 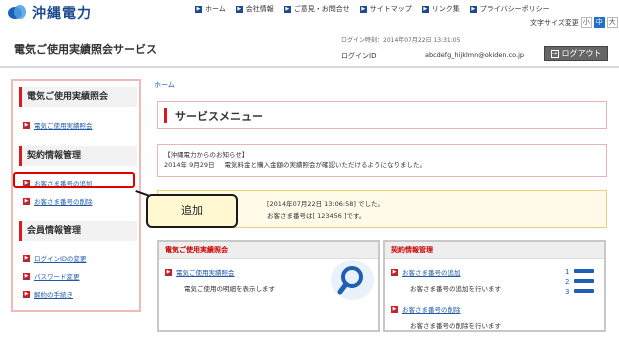 What do you see at coordinates (567, 282) in the screenshot?
I see `svg-text: 2` at bounding box center [567, 282].